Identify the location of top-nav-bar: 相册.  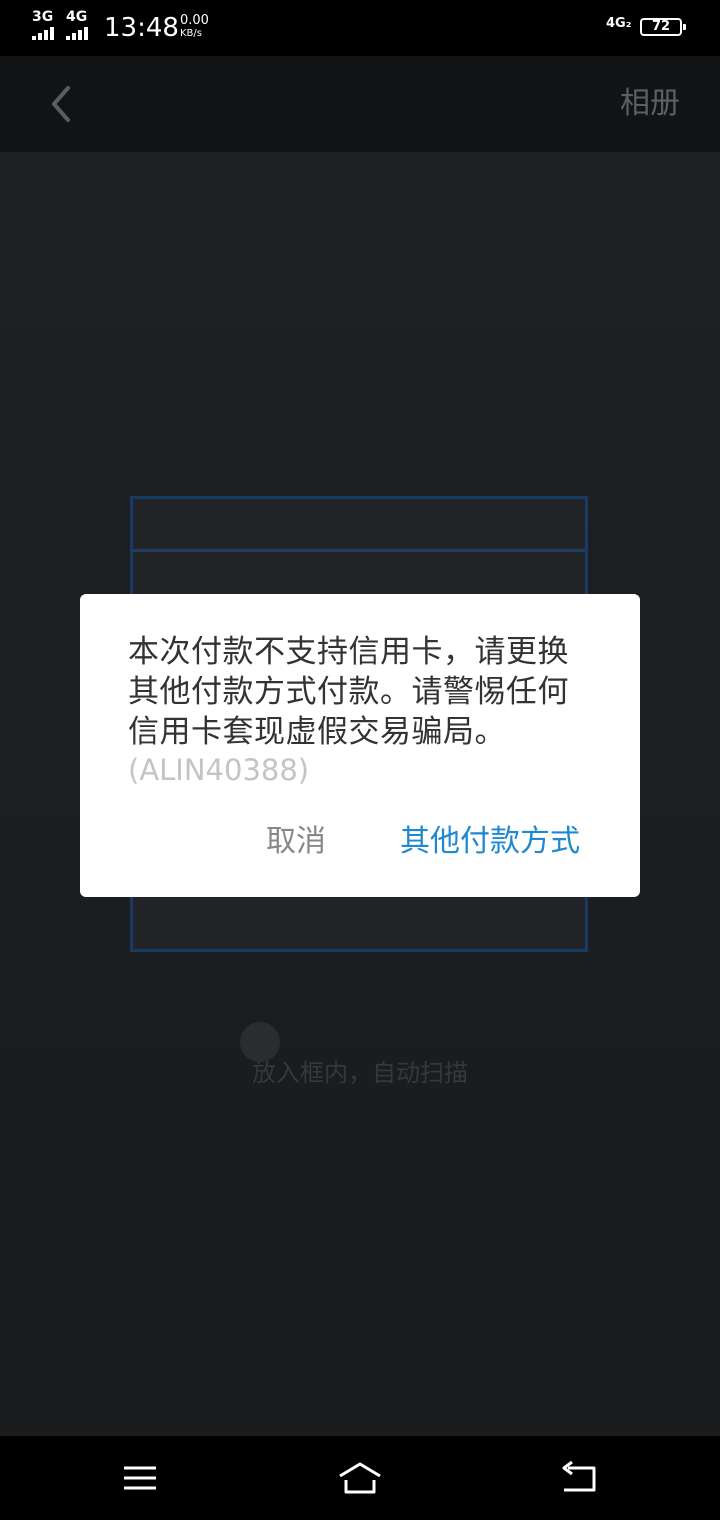
(360, 104).